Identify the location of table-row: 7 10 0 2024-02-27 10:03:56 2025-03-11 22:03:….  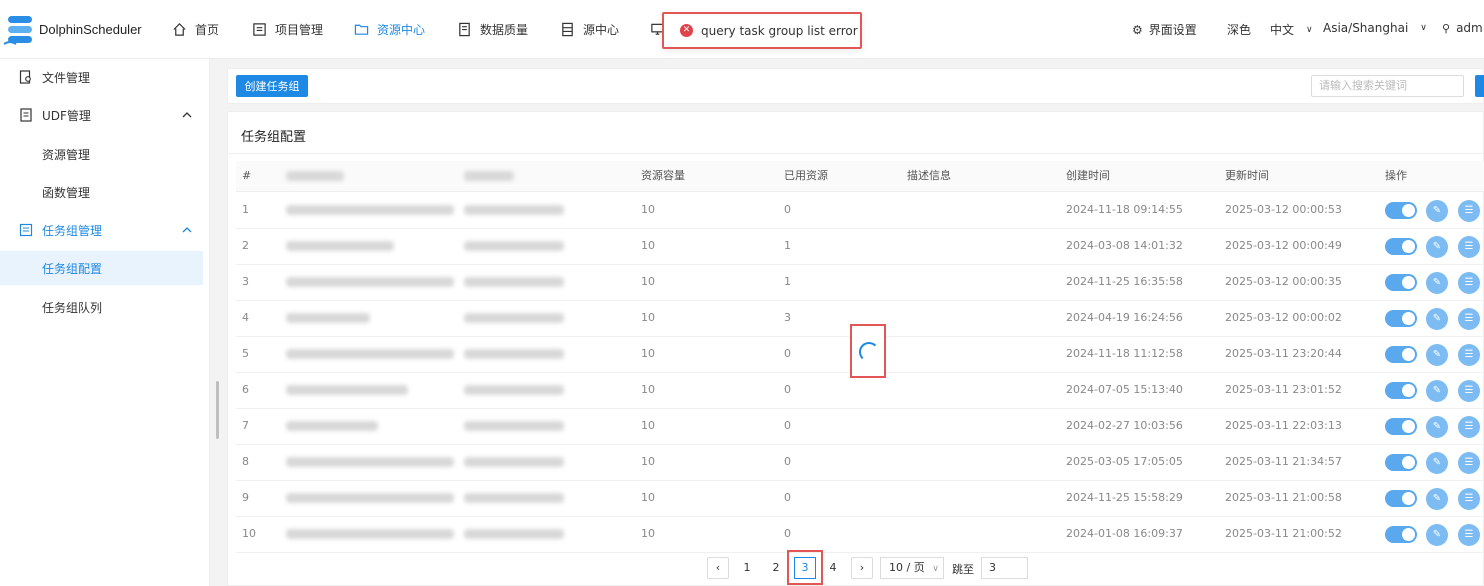
(860, 426).